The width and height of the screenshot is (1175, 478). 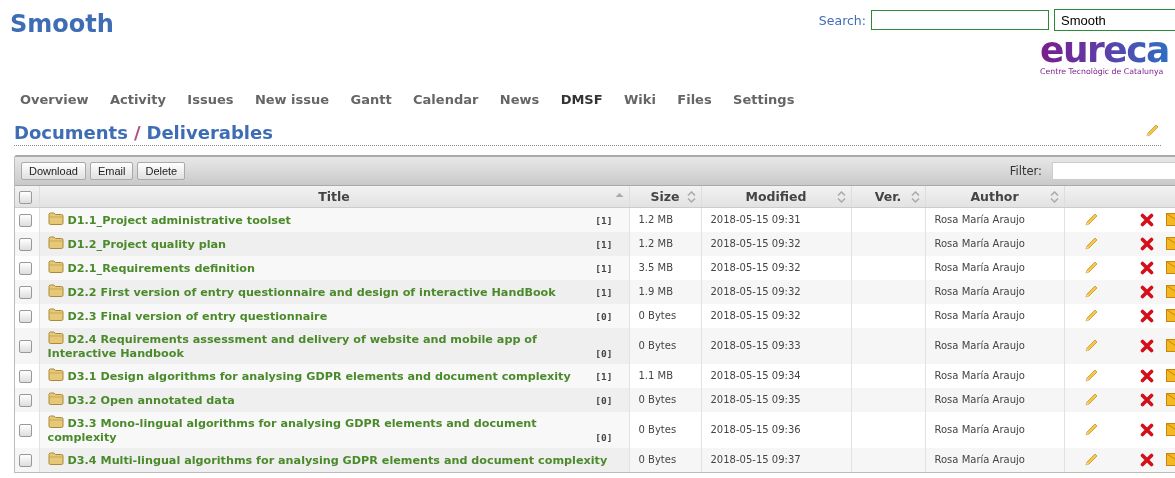 What do you see at coordinates (694, 99) in the screenshot?
I see `menu-tab: Files` at bounding box center [694, 99].